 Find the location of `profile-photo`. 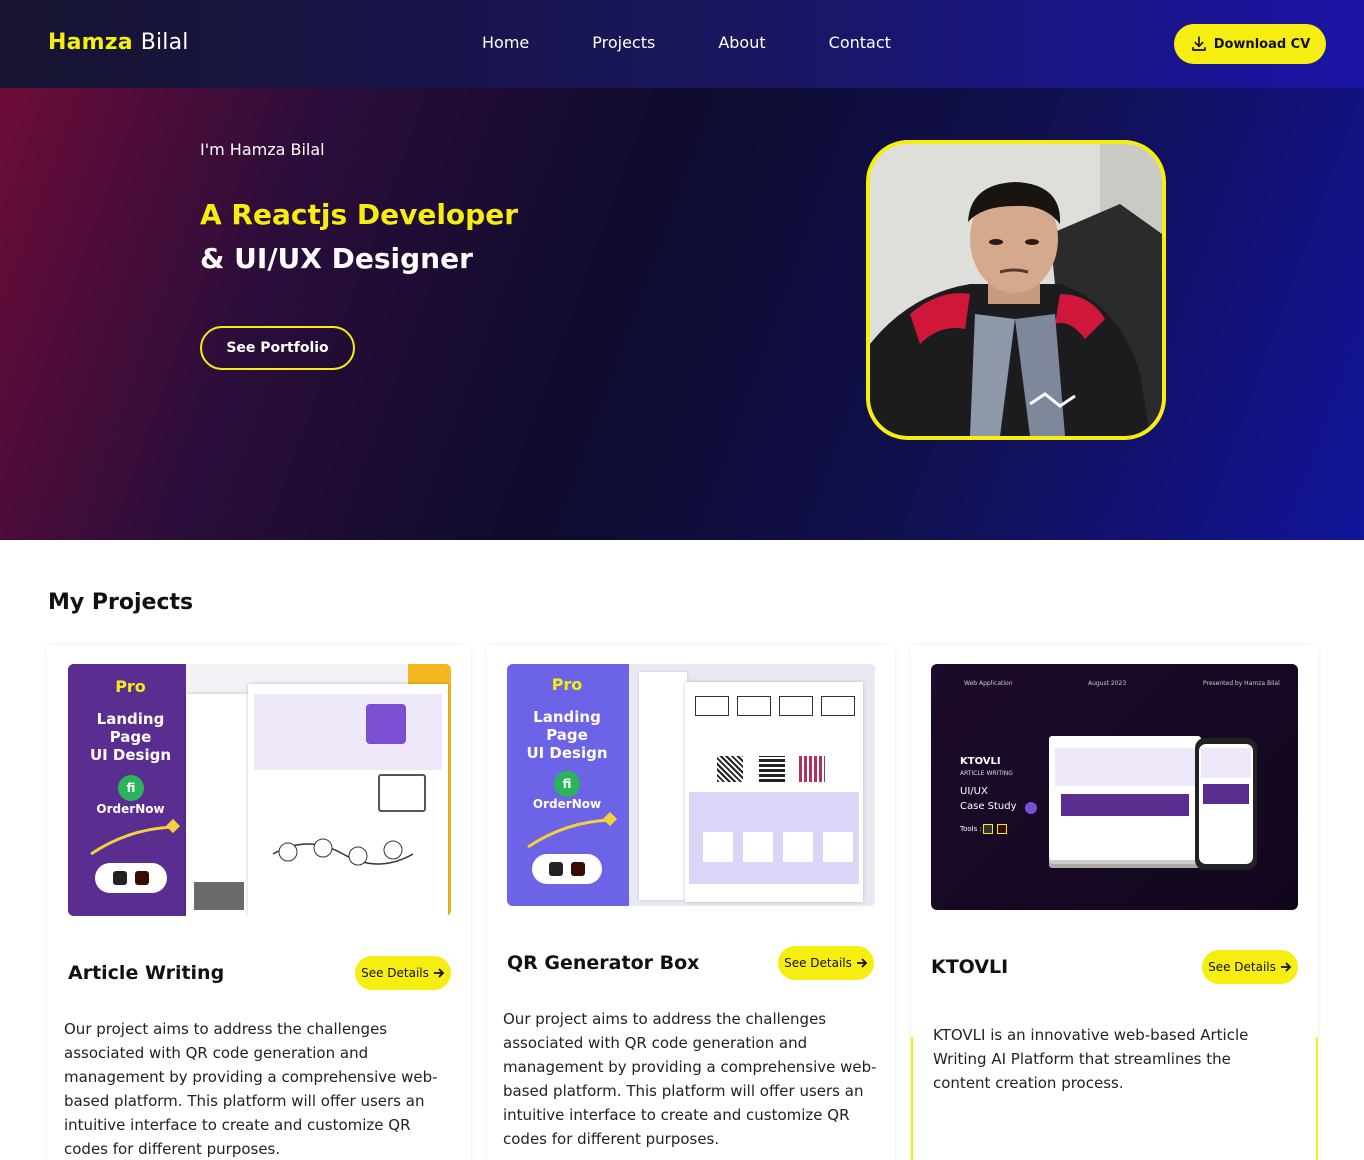

profile-photo is located at coordinates (1016, 290).